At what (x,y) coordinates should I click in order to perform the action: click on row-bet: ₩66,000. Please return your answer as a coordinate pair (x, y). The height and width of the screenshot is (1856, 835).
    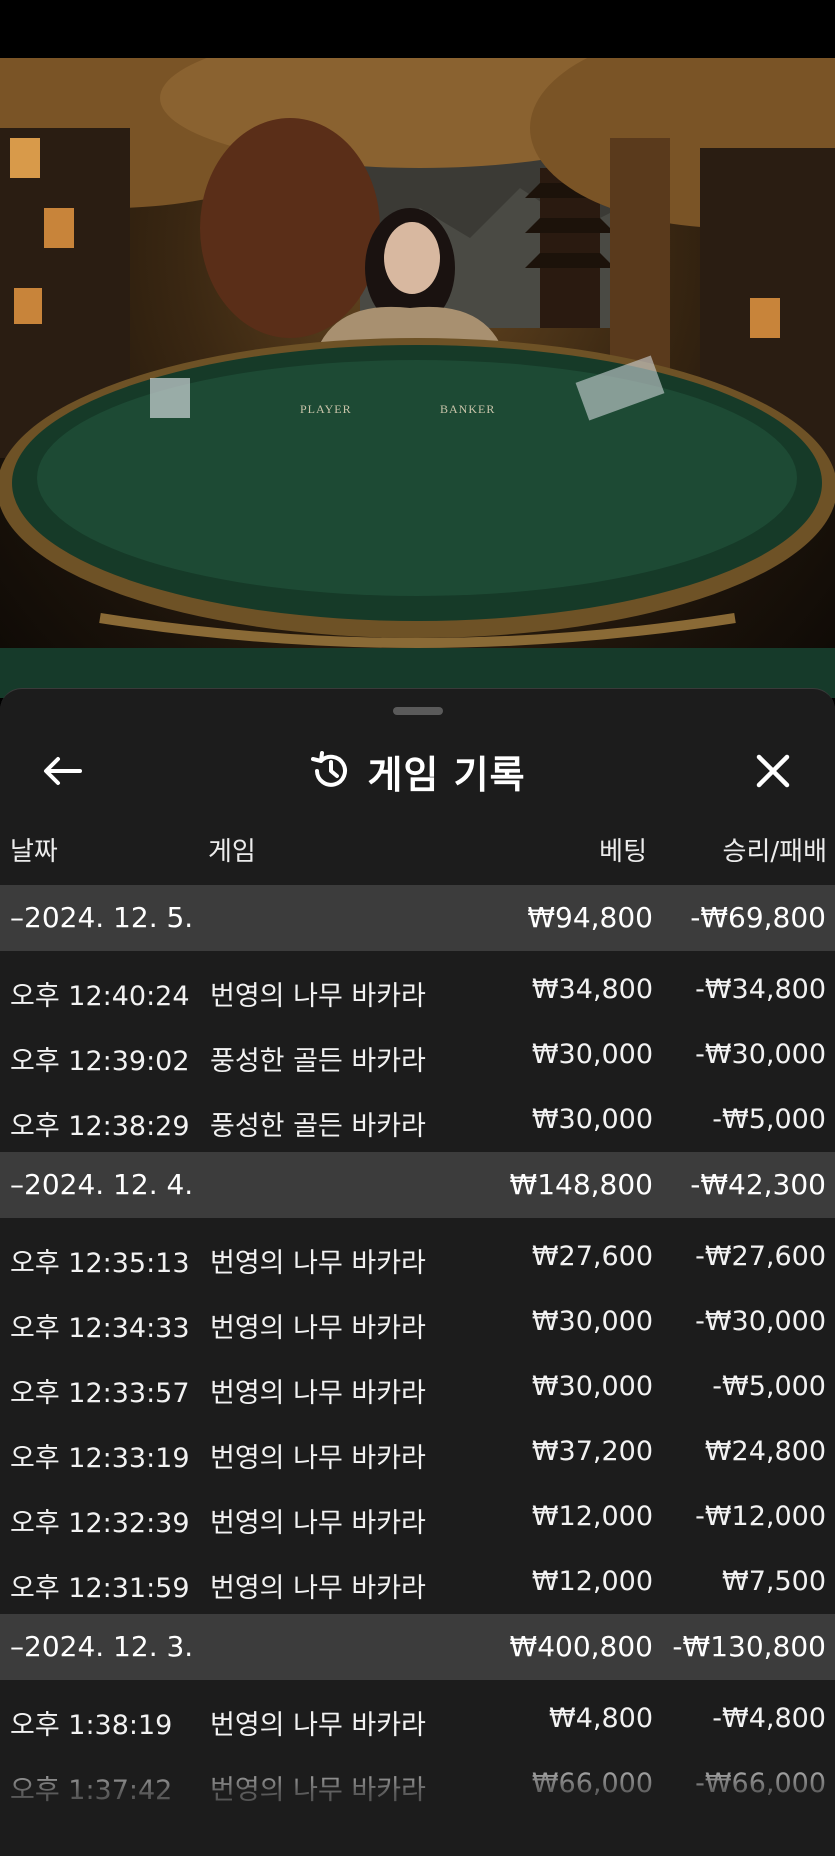
    Looking at the image, I should click on (592, 1783).